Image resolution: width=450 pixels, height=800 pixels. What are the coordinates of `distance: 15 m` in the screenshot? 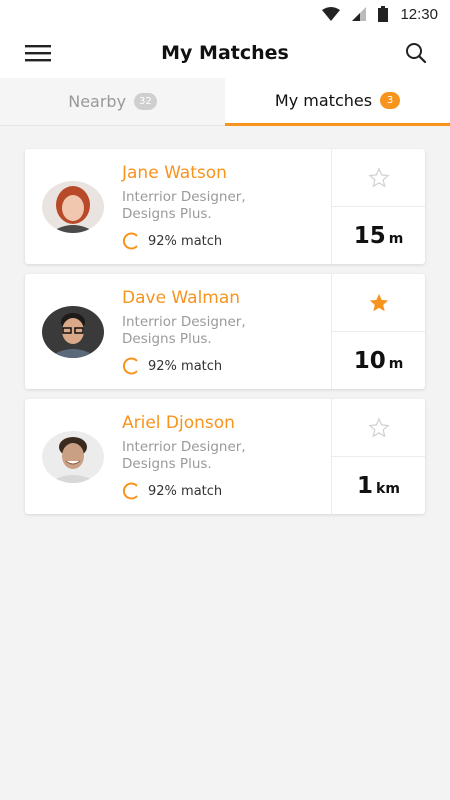 It's located at (378, 235).